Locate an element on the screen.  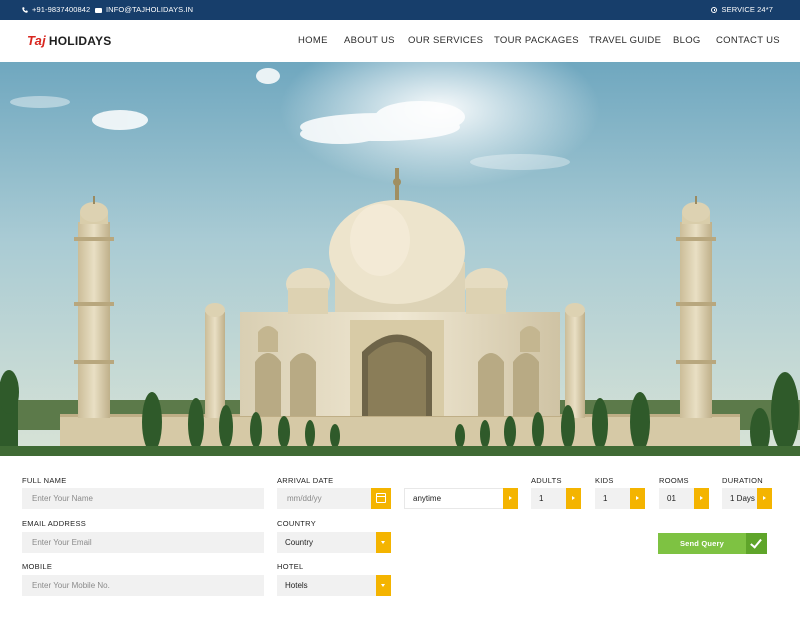
adults-arrow-icon is located at coordinates (573, 498).